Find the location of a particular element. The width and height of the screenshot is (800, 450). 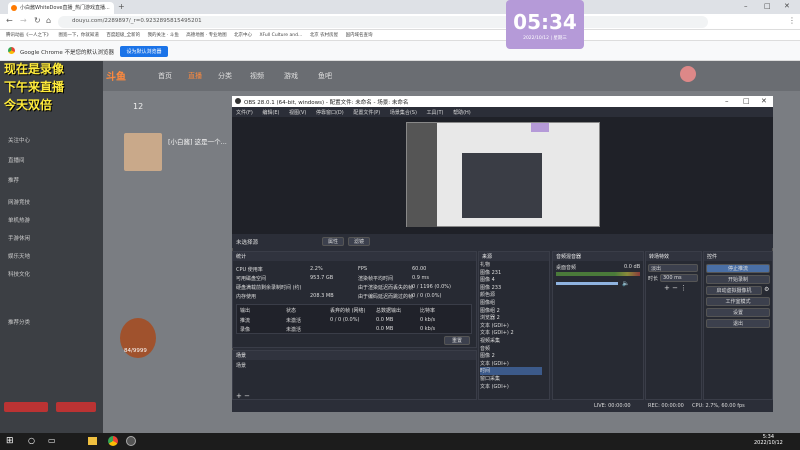

bookmark: 北京 农村房屋 is located at coordinates (324, 35).